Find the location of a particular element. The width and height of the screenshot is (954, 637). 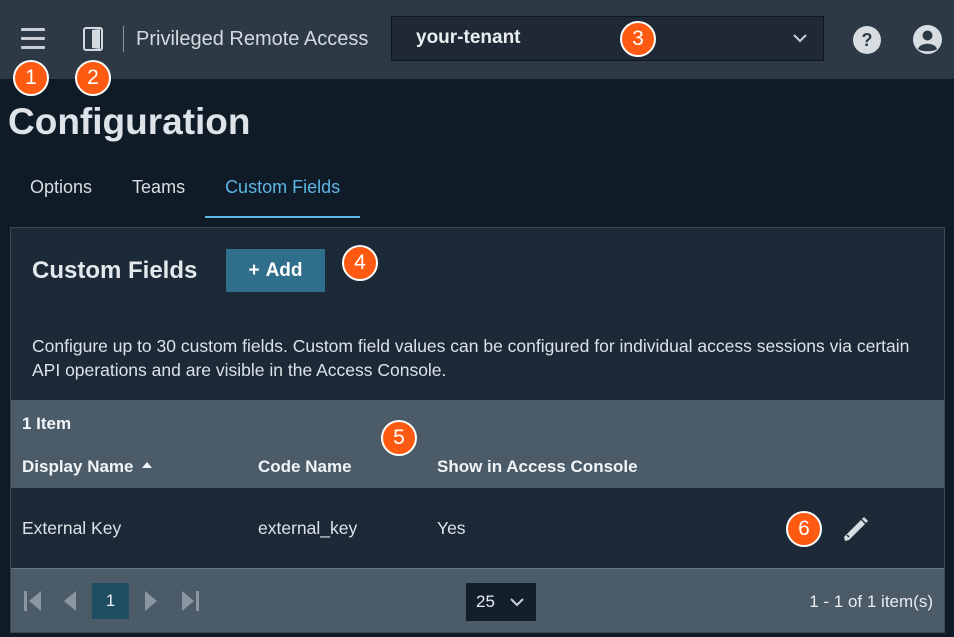

add-button-label: Add is located at coordinates (284, 270).